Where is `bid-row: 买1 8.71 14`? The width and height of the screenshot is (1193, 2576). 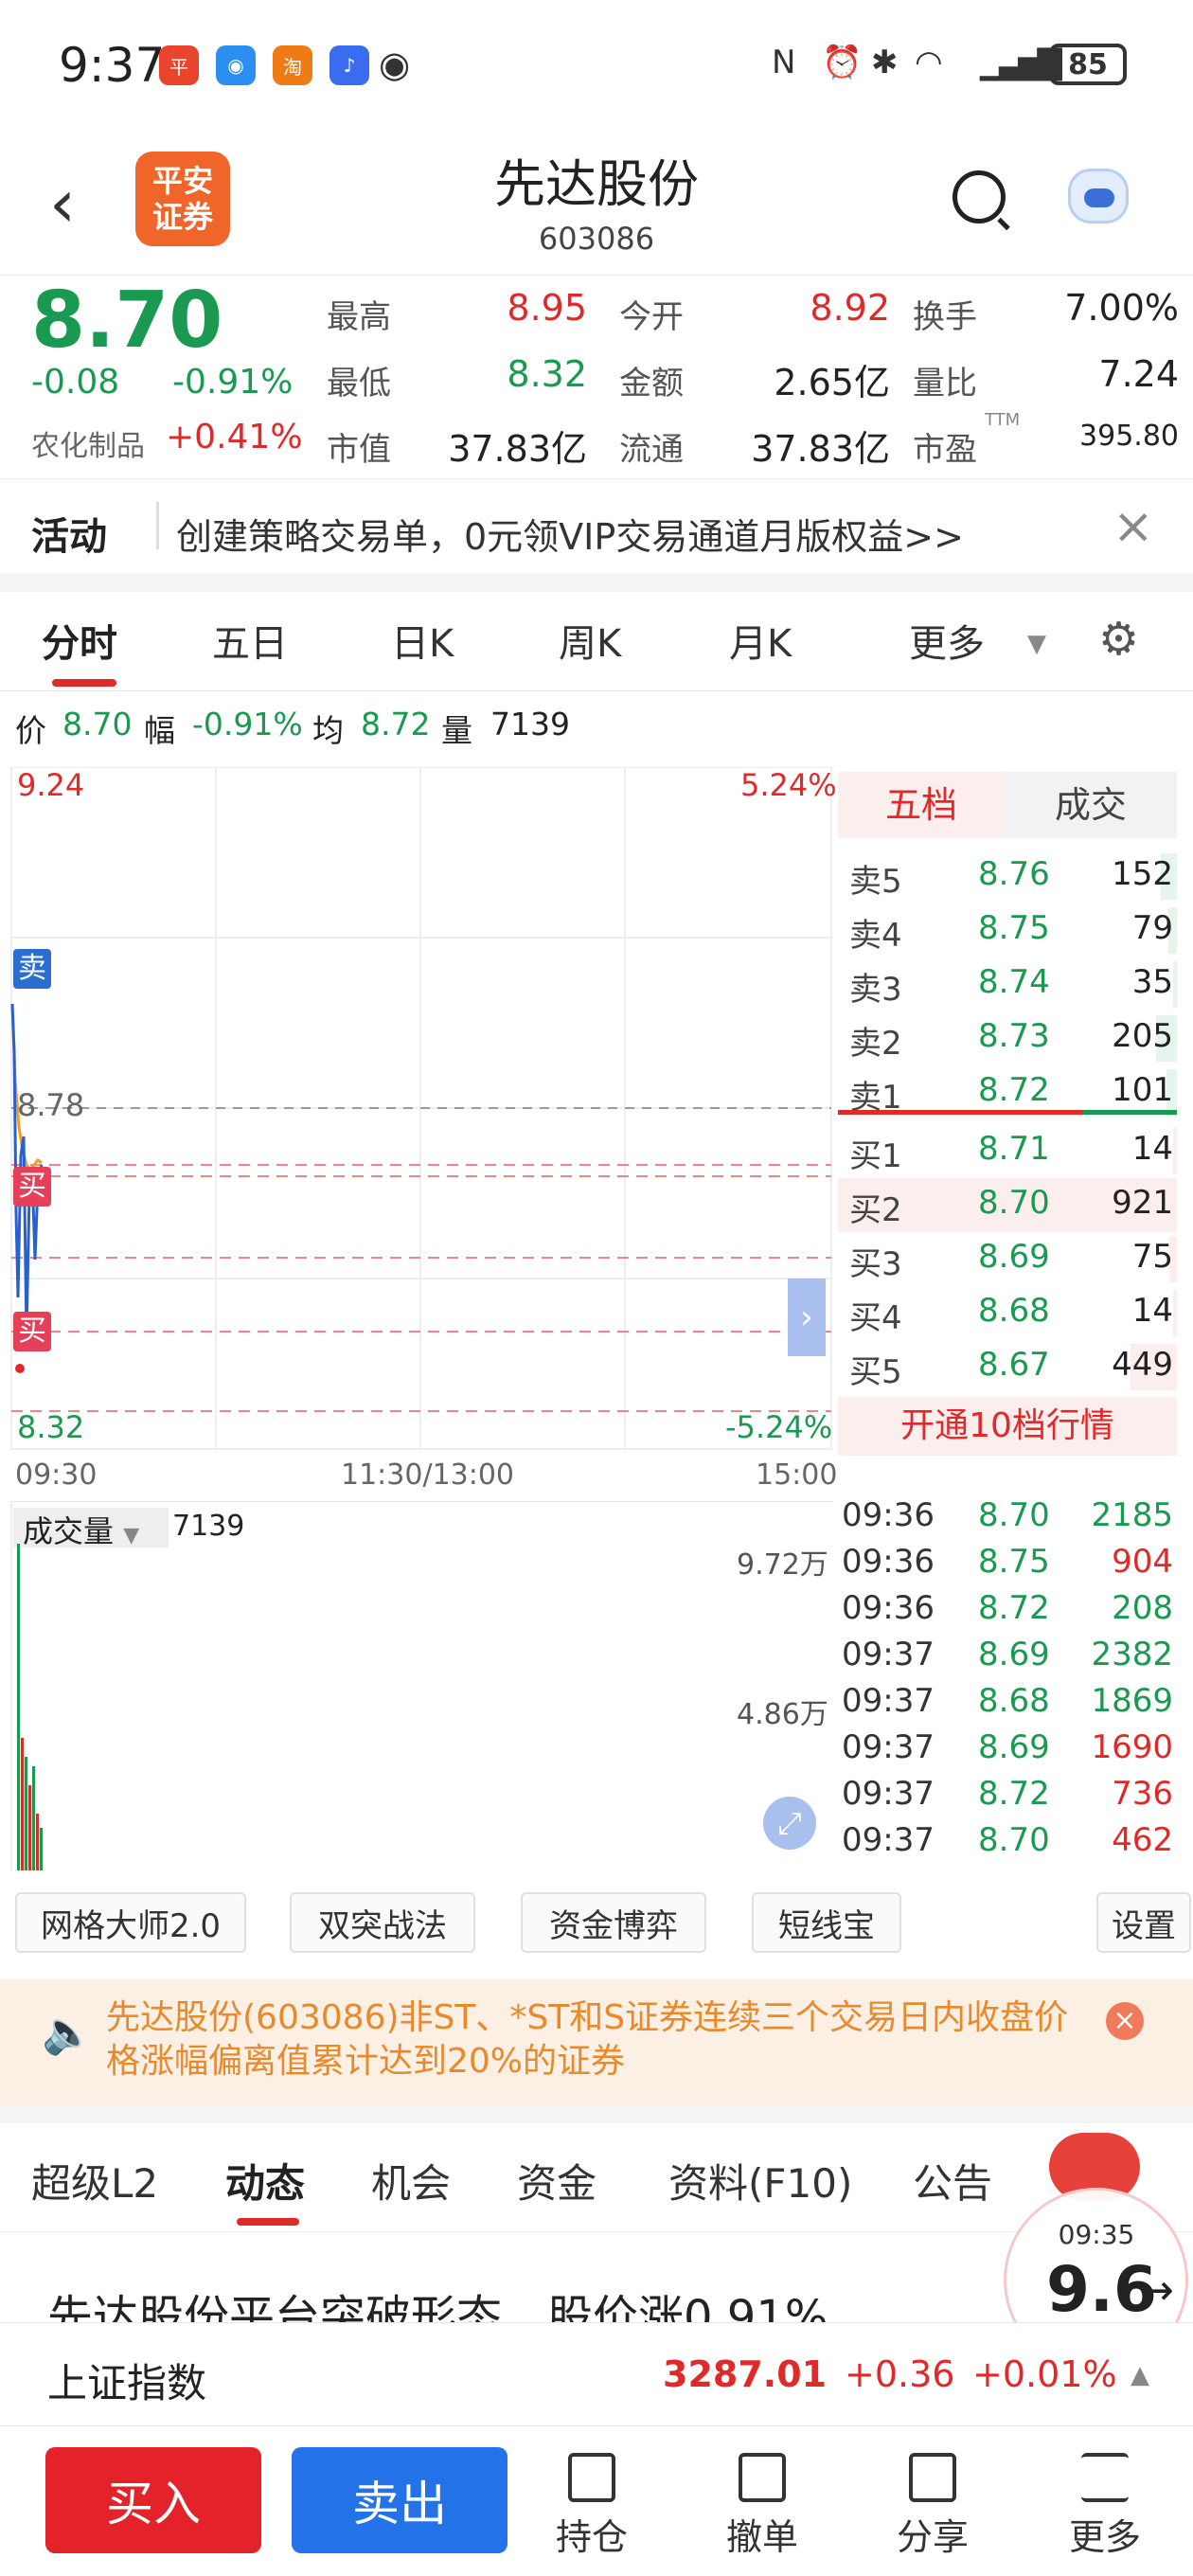
bid-row: 买1 8.71 14 is located at coordinates (1007, 1151).